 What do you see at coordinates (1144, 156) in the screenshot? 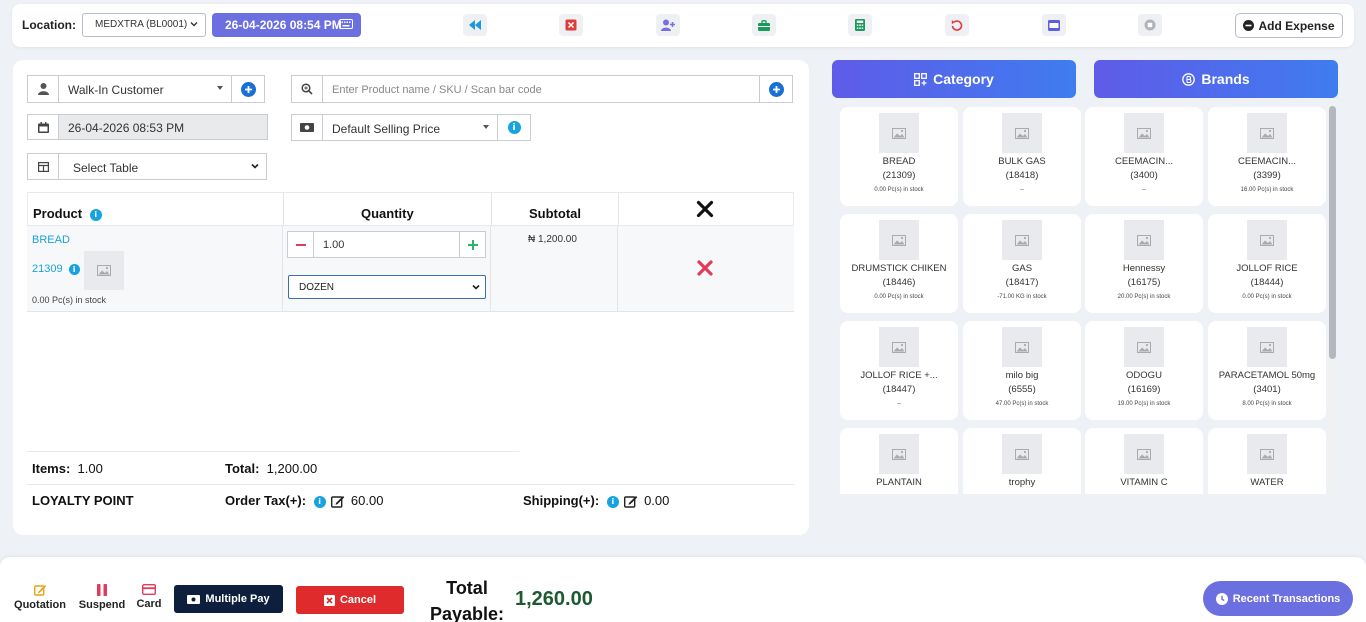
I see `product-card: CEEMACIN... (3400) --` at bounding box center [1144, 156].